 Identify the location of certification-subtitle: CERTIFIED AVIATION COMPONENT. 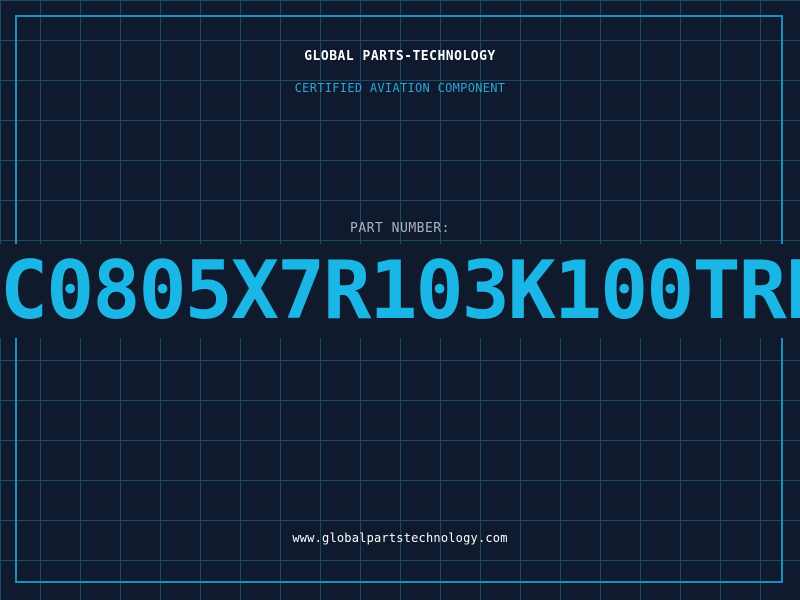
(400, 88).